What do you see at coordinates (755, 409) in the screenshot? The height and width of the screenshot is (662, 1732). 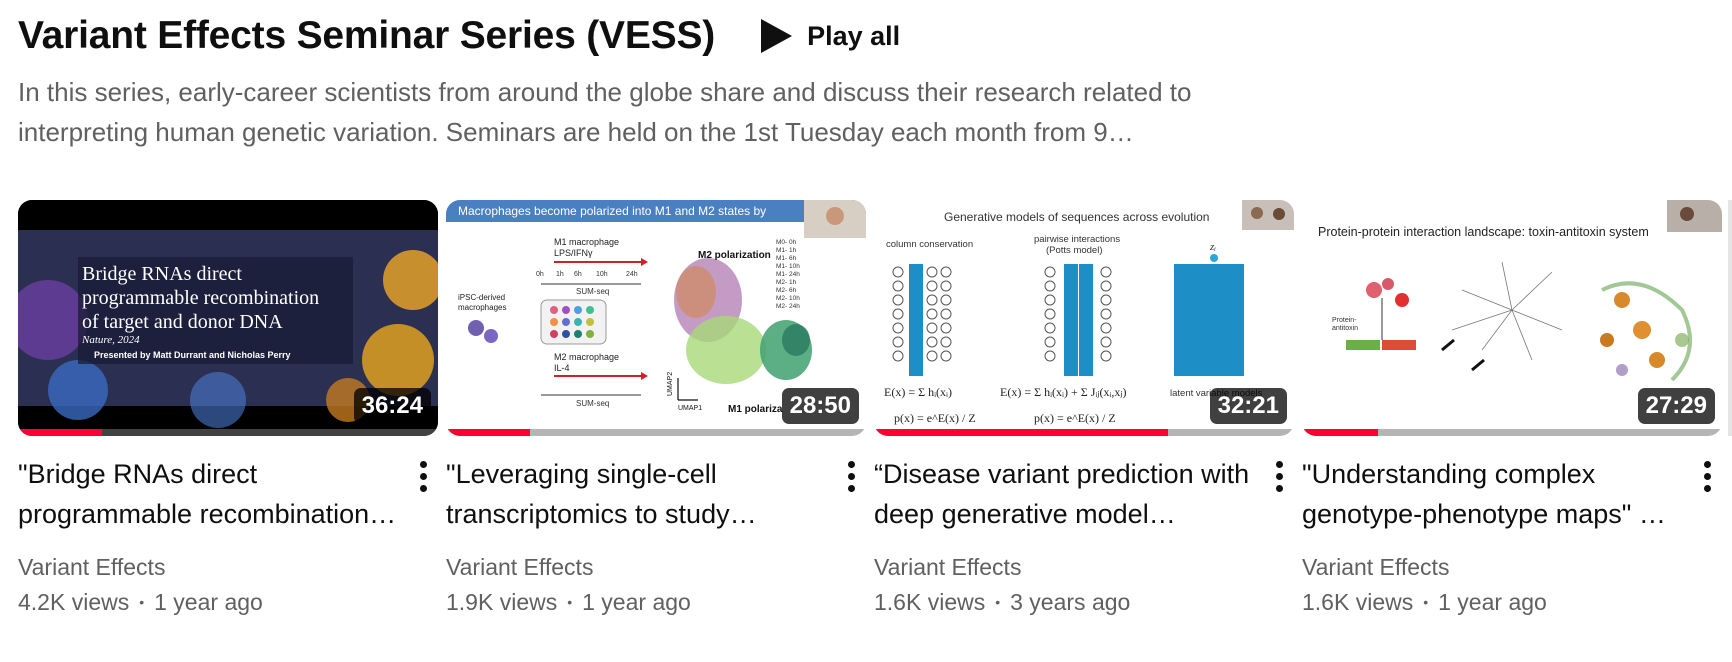 I see `thumb-text: M1 polariza` at bounding box center [755, 409].